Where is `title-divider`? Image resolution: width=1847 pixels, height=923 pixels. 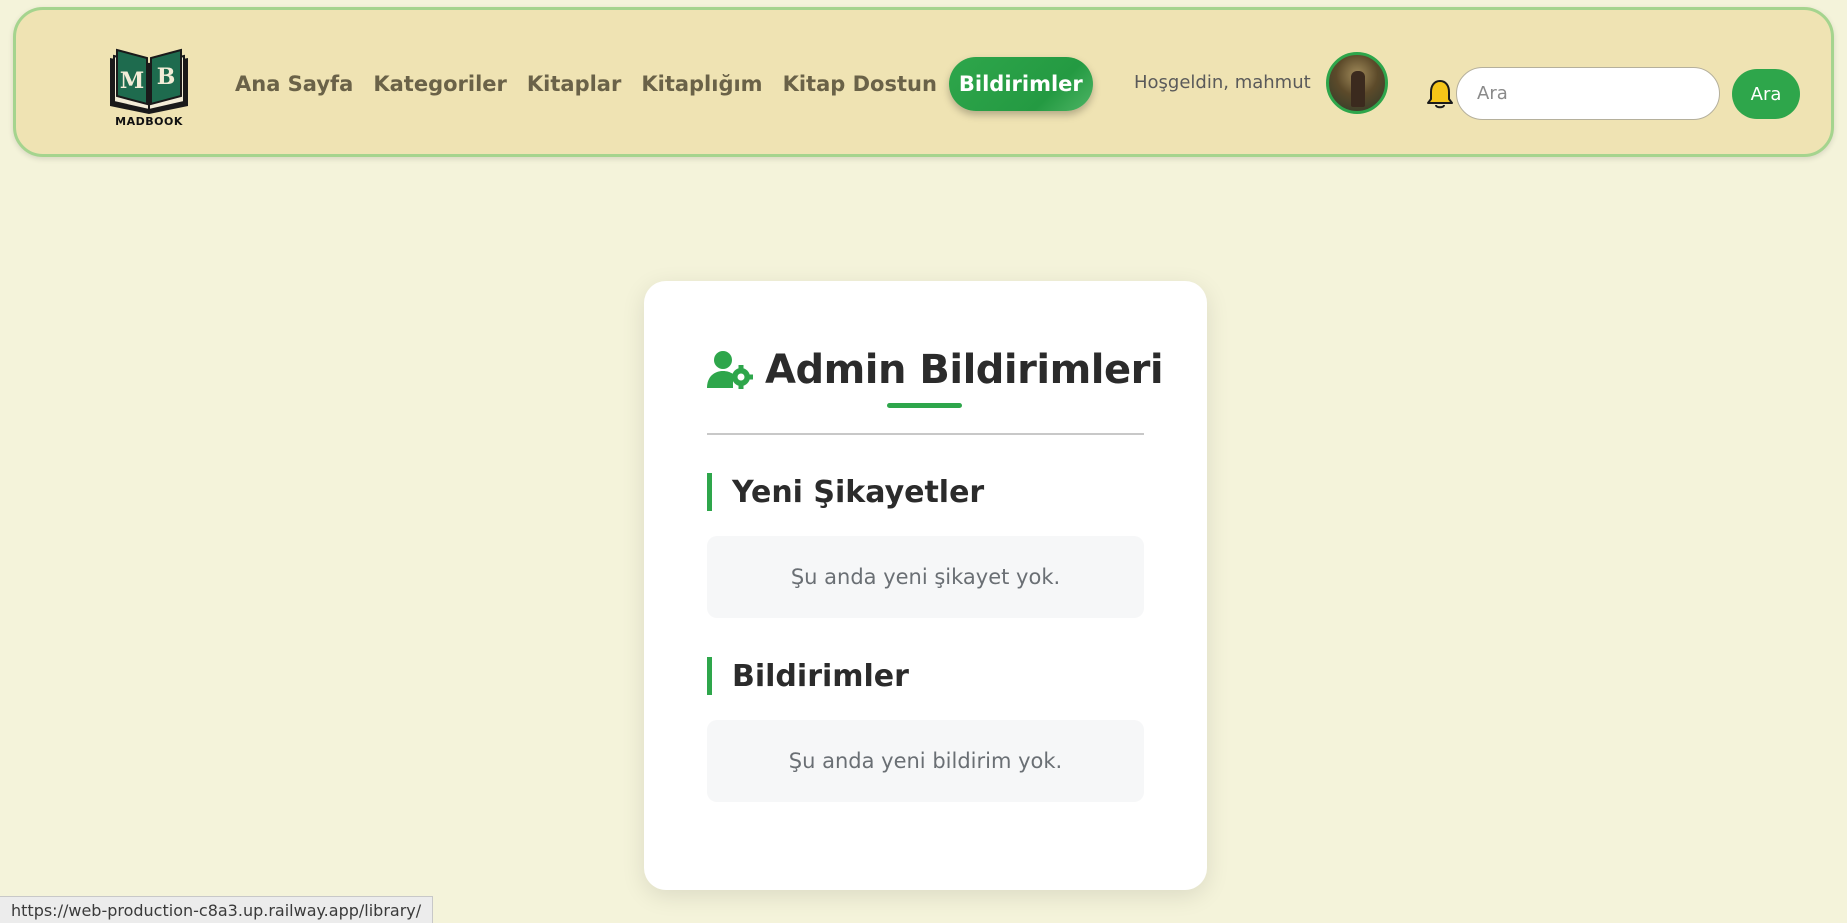 title-divider is located at coordinates (925, 434).